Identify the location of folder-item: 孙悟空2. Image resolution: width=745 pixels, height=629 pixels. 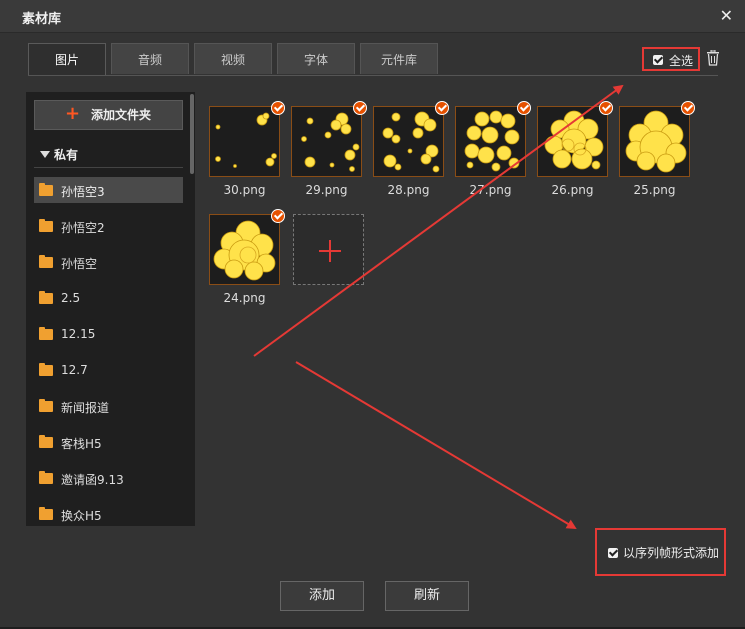
(108, 226).